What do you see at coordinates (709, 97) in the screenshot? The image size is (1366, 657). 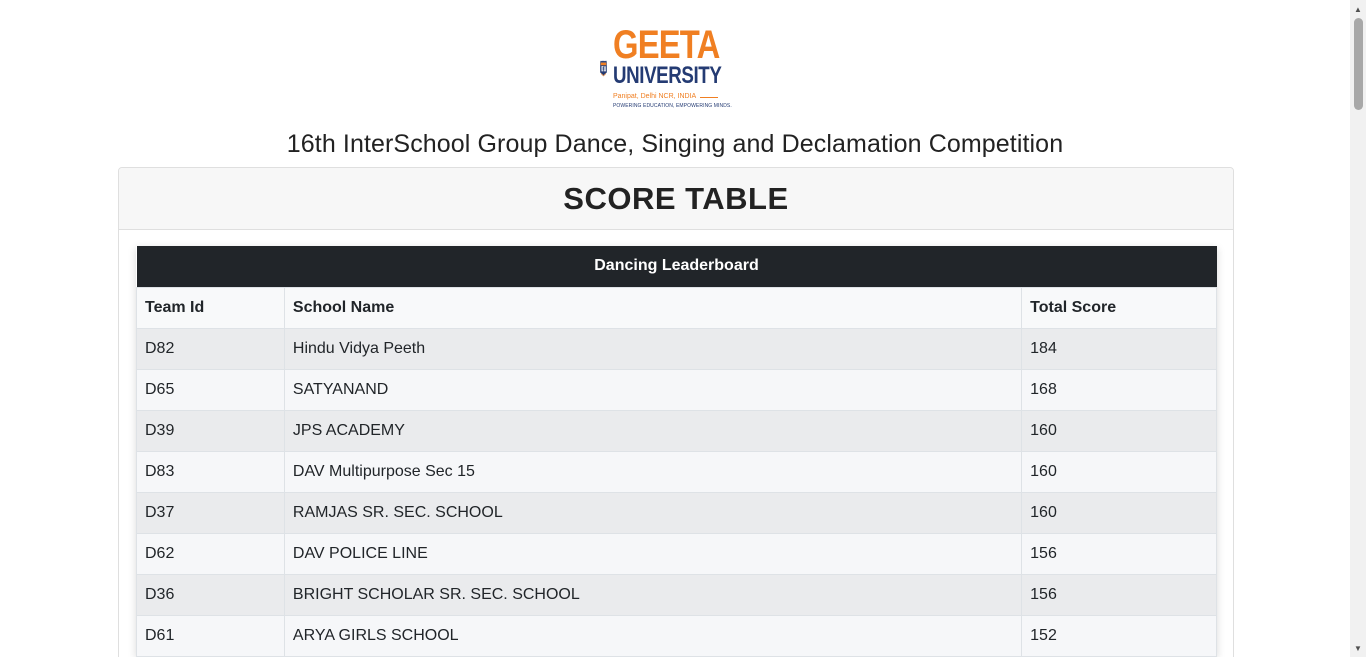 I see `logo-divider` at bounding box center [709, 97].